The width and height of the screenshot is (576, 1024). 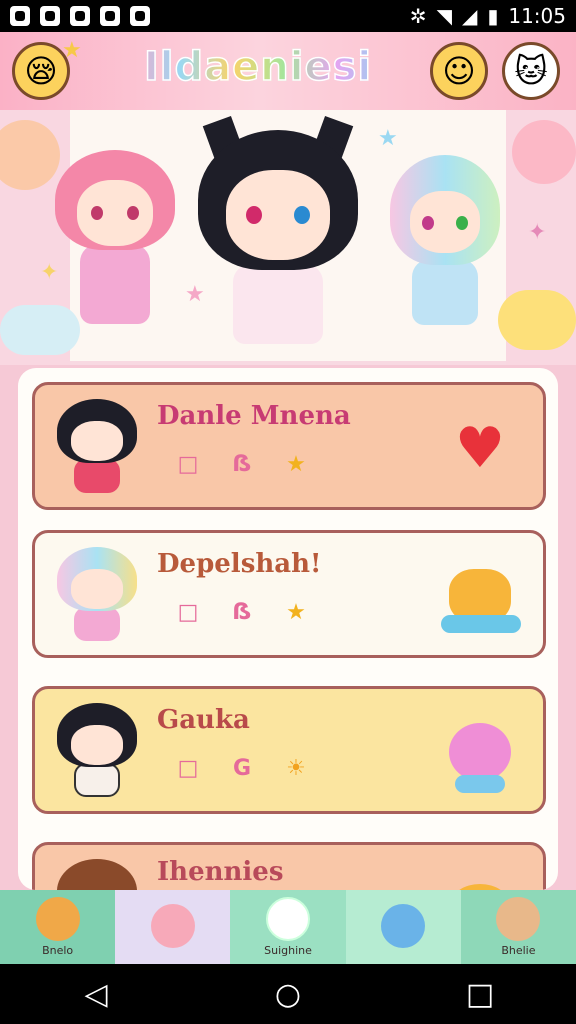 What do you see at coordinates (96, 994) in the screenshot?
I see `back-icon: ◁` at bounding box center [96, 994].